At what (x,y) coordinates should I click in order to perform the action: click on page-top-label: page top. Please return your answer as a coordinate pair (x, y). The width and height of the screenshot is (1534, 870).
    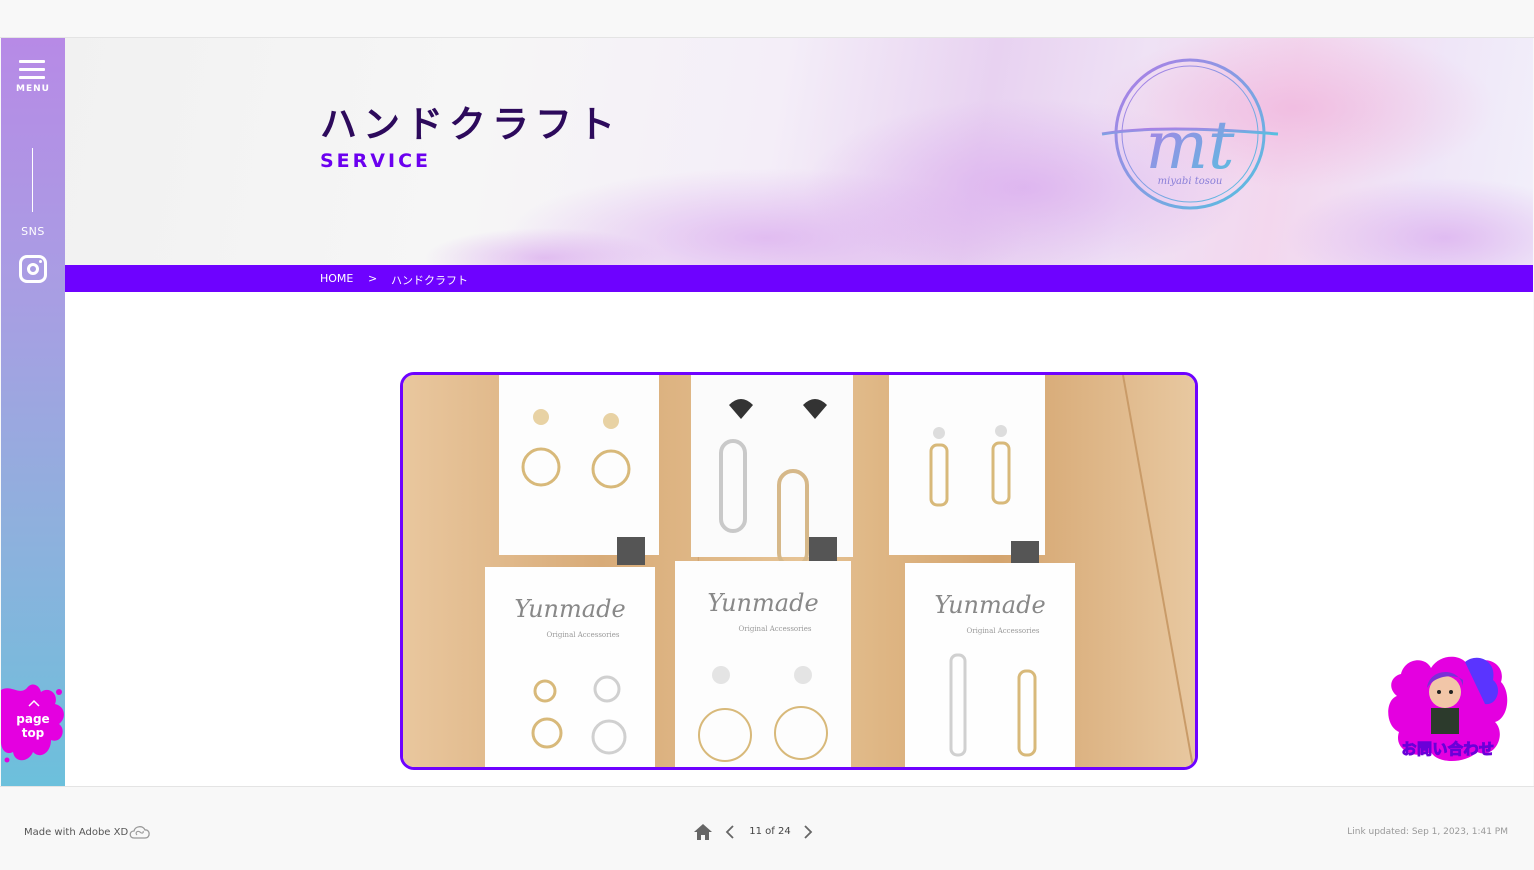
    Looking at the image, I should click on (33, 726).